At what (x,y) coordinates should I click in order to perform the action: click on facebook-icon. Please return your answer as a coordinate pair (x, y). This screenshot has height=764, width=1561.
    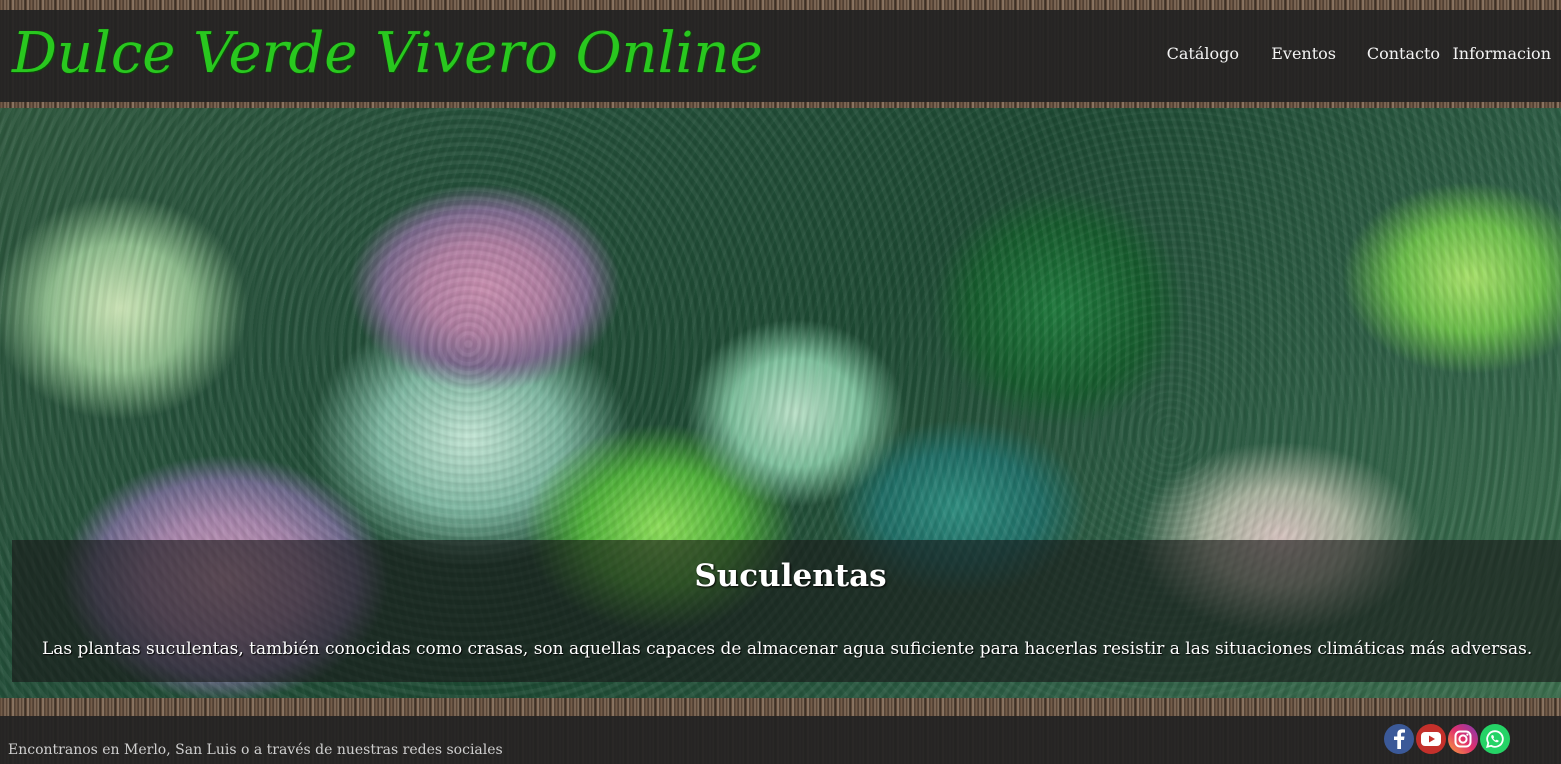
    Looking at the image, I should click on (1399, 739).